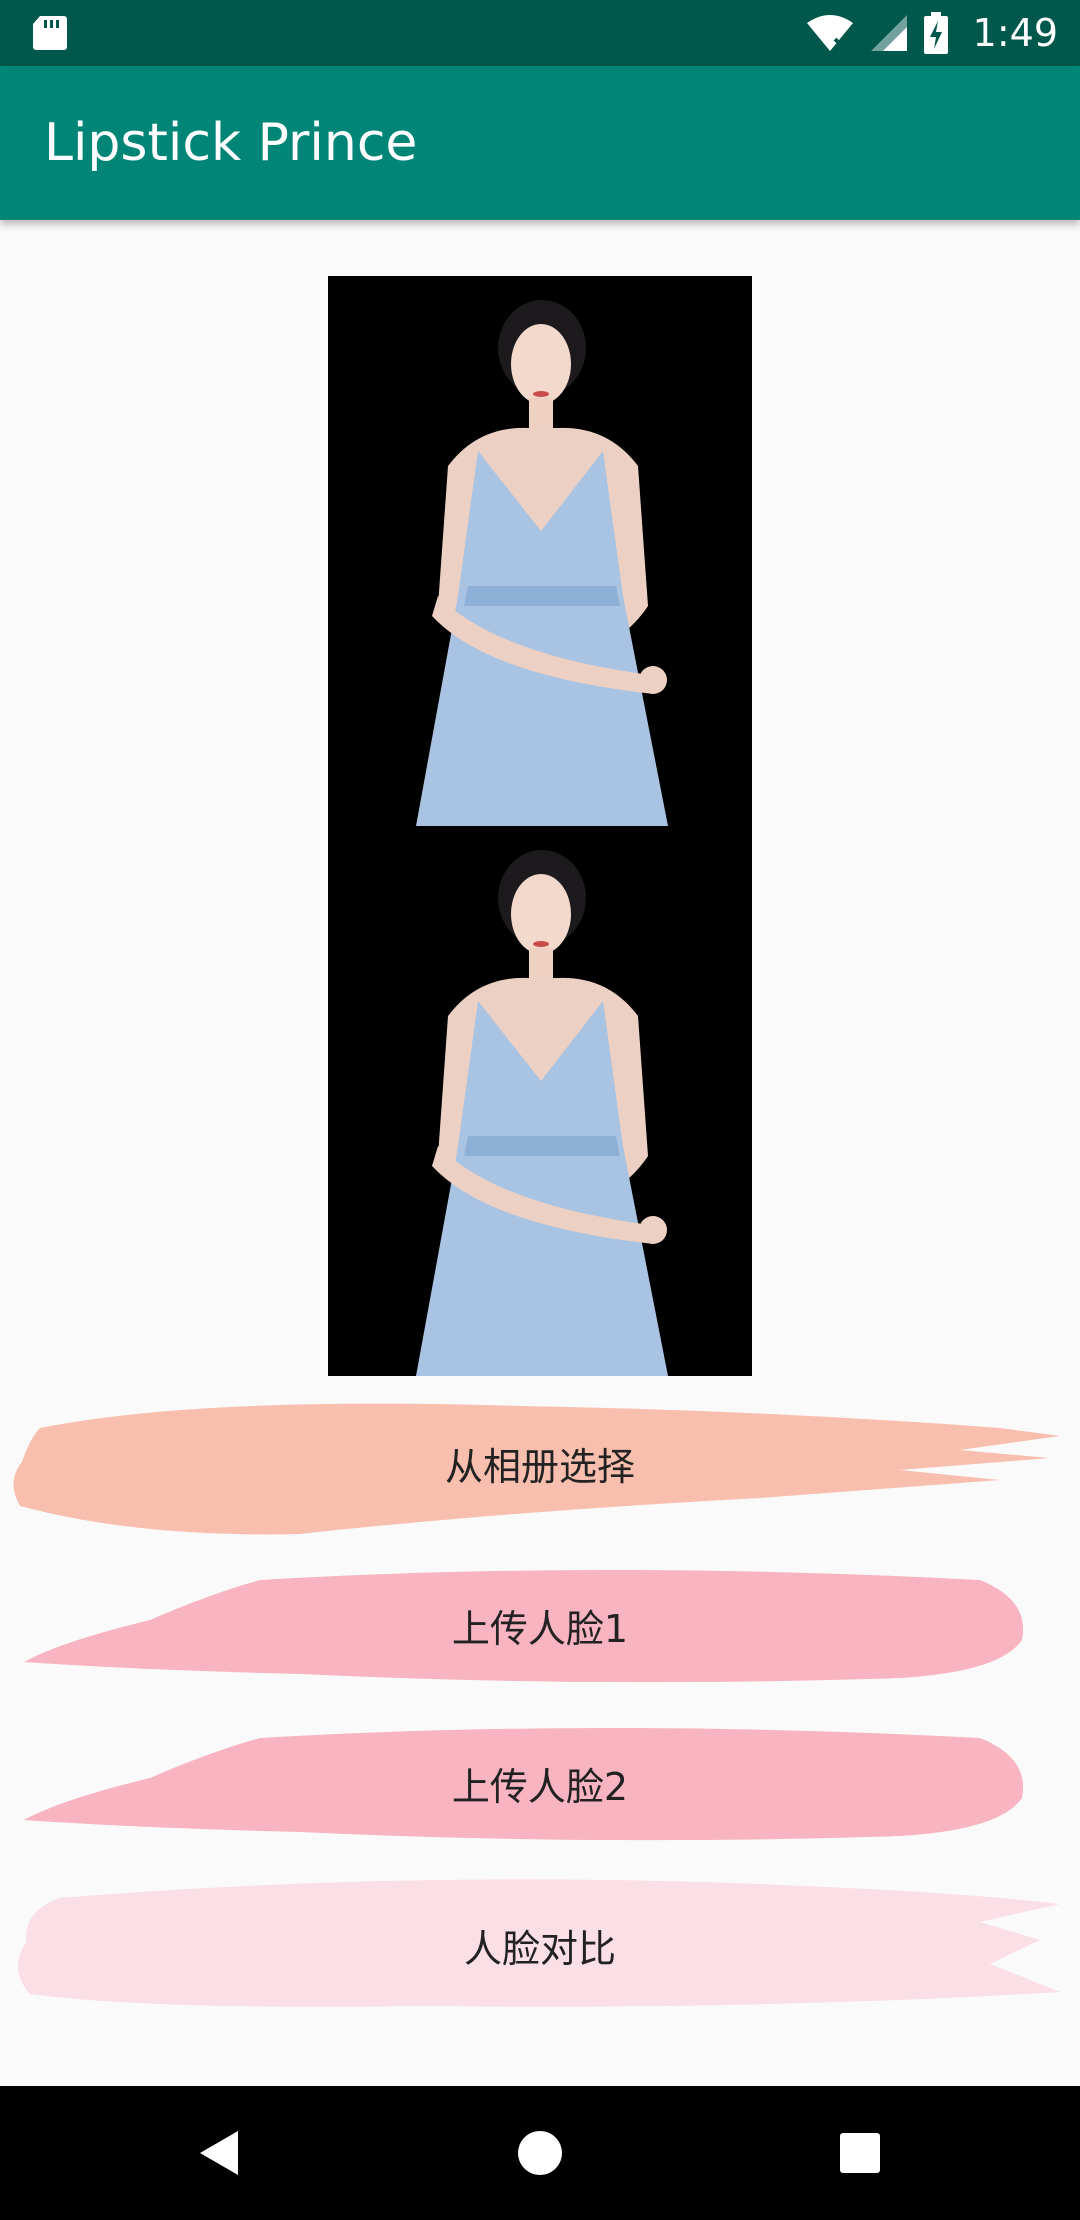 The width and height of the screenshot is (1080, 2220). I want to click on portrait-photo-bottom, so click(540, 1101).